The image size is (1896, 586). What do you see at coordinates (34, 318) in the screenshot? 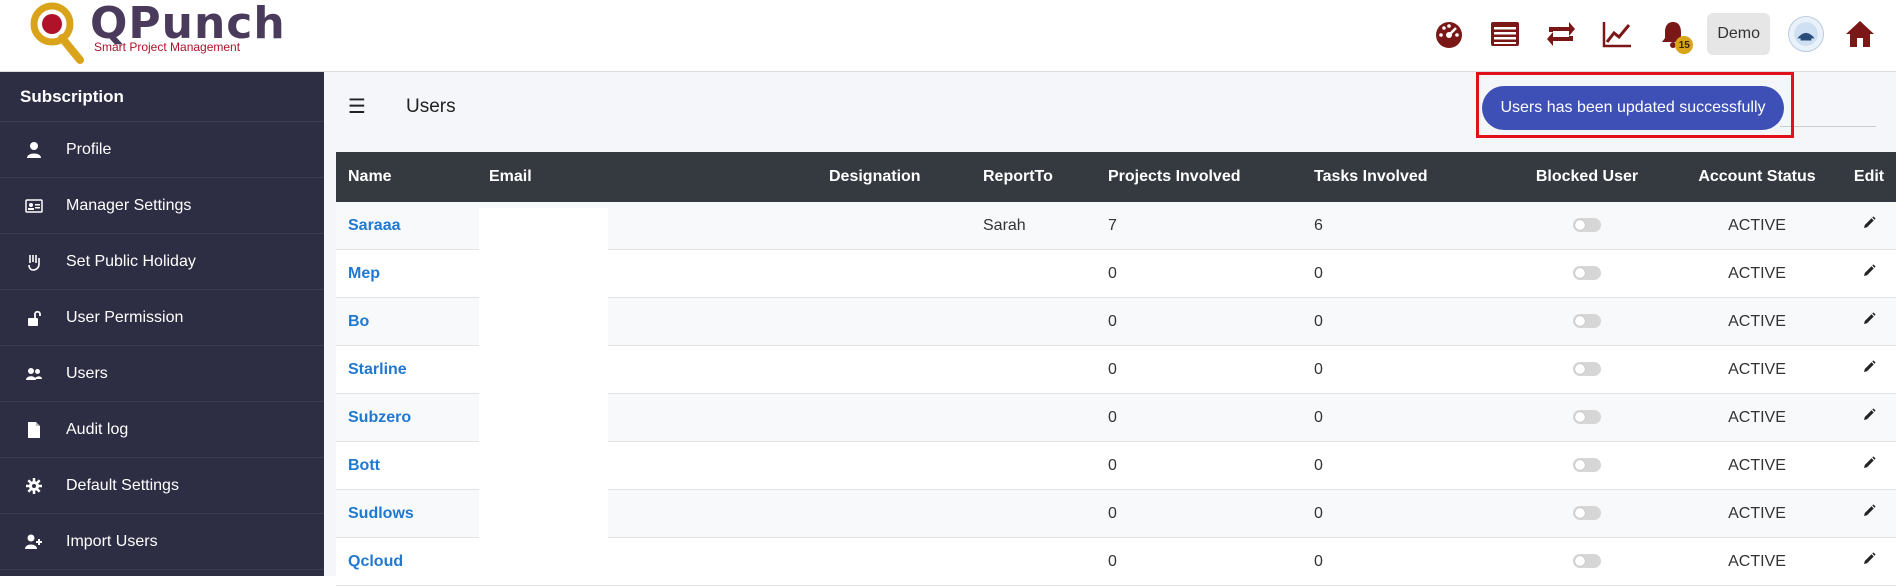
I see `unlock-icon` at bounding box center [34, 318].